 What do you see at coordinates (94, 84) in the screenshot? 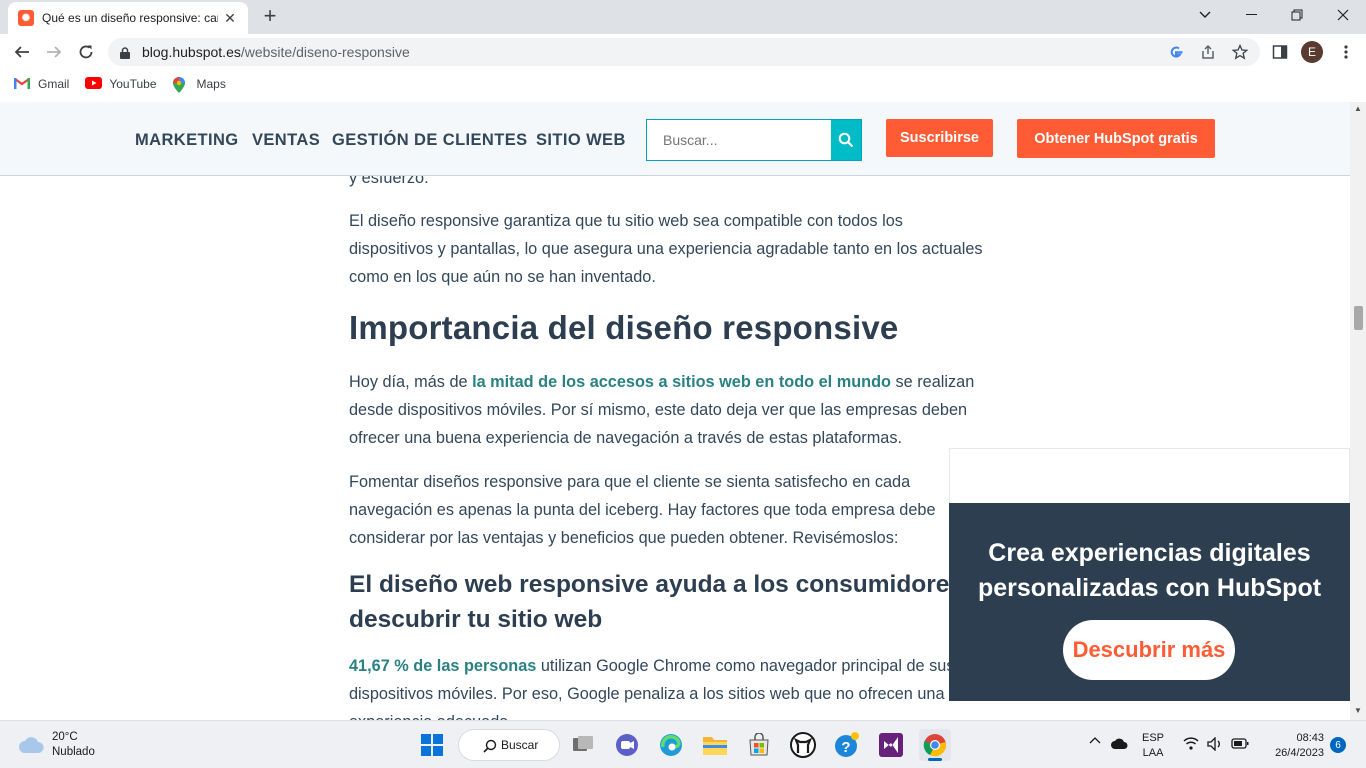
I see `youtube-icon` at bounding box center [94, 84].